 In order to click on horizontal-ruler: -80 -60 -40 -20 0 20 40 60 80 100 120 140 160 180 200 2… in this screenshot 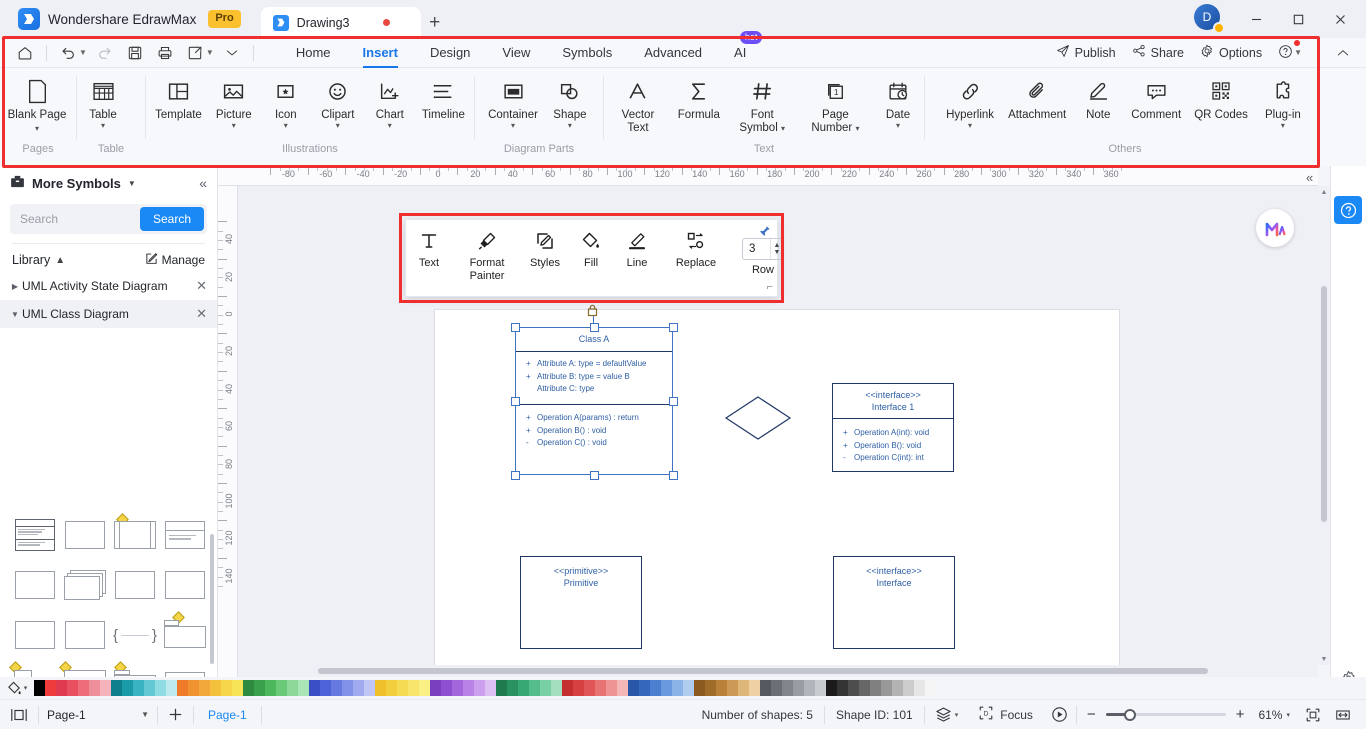, I will do `click(768, 176)`.